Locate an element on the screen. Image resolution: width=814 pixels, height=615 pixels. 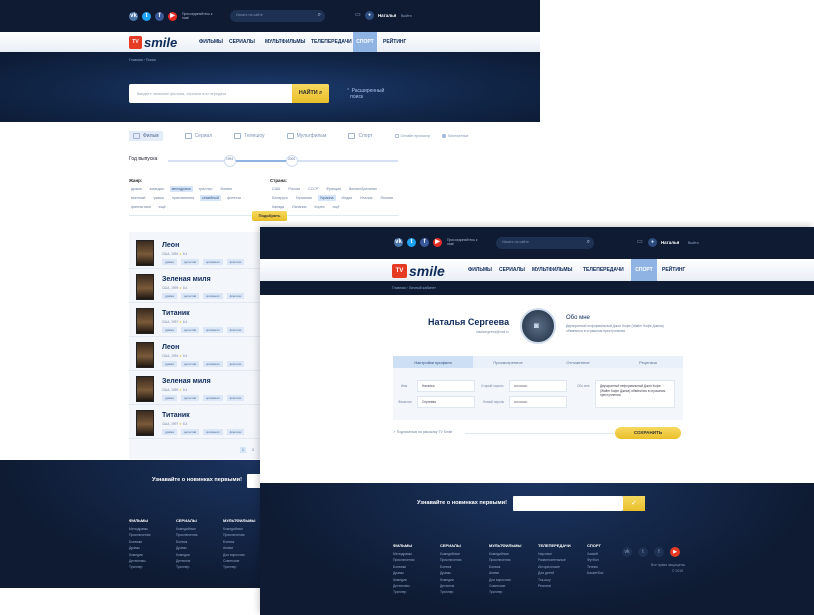
email-input is located at coordinates (568, 503).